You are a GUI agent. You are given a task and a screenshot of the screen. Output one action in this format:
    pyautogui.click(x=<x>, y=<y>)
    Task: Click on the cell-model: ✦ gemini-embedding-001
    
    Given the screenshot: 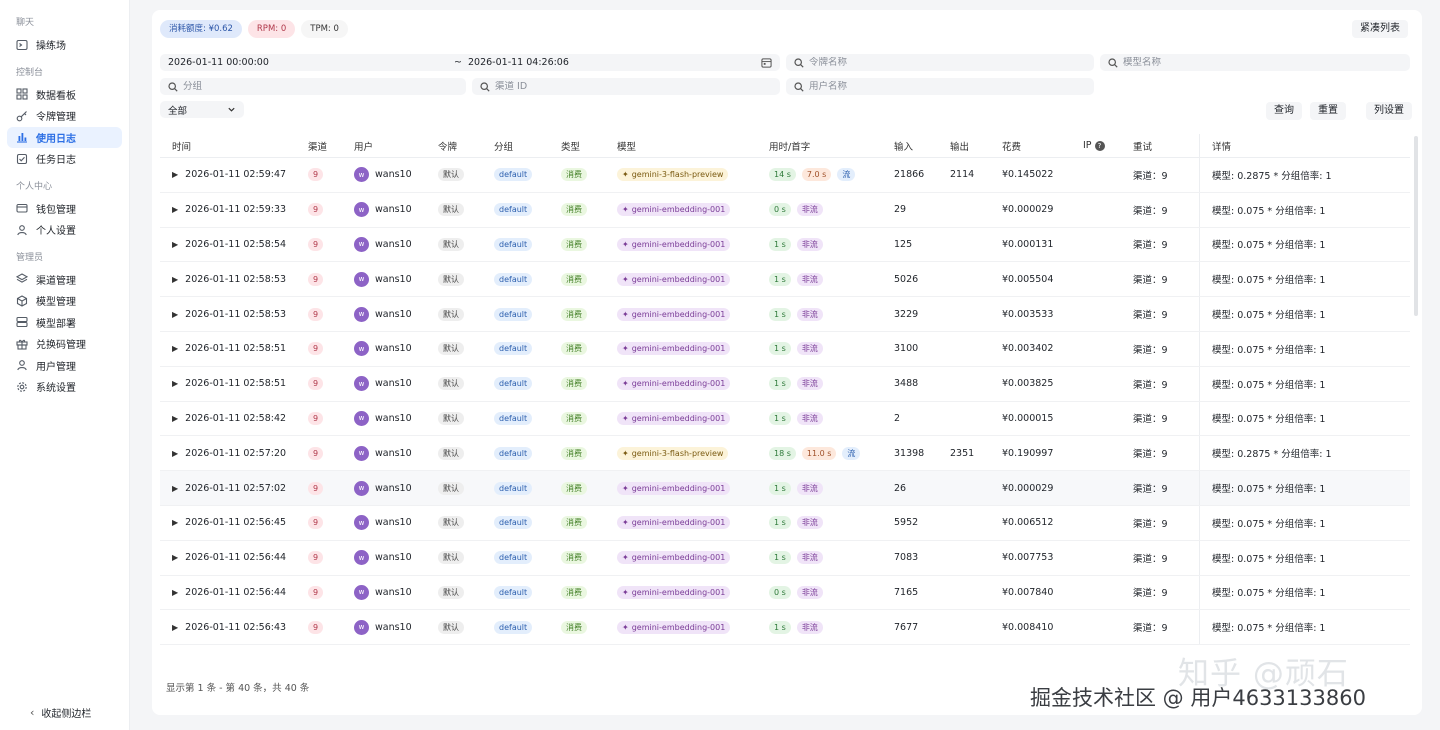 What is the action you would take?
    pyautogui.click(x=693, y=523)
    